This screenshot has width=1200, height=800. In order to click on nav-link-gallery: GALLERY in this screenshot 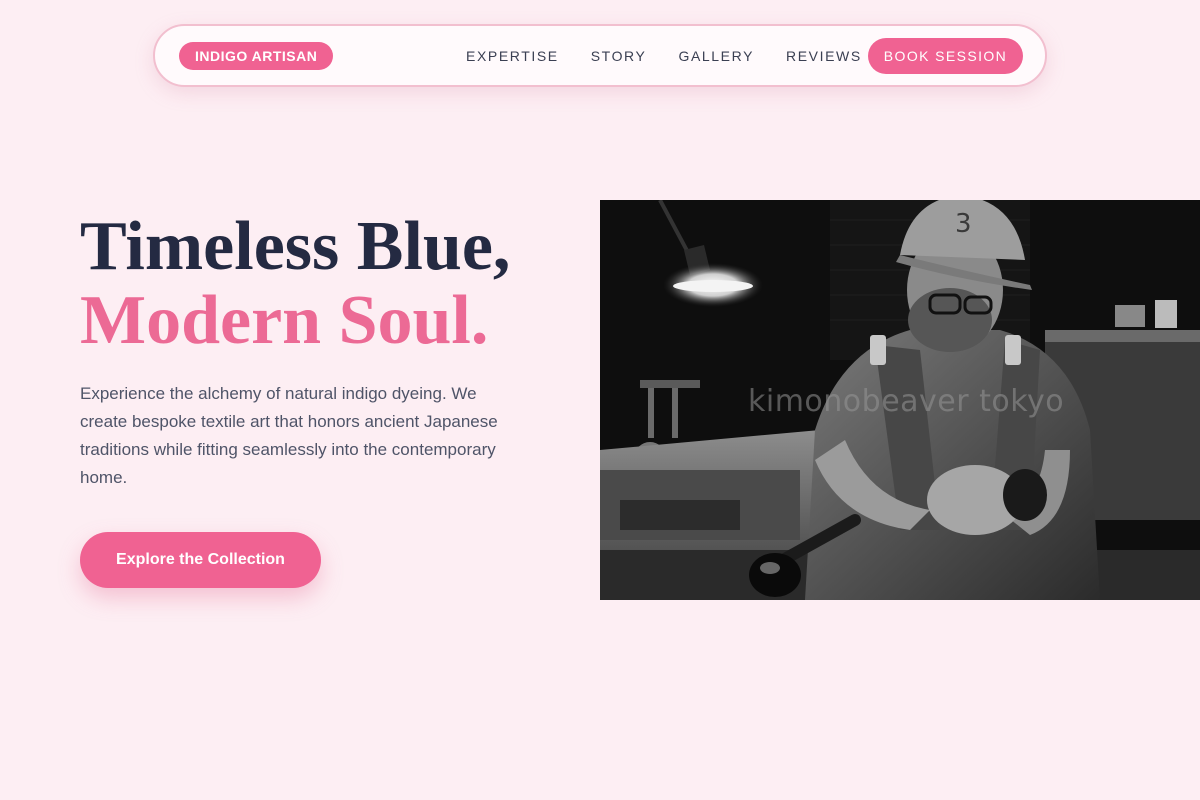, I will do `click(716, 56)`.